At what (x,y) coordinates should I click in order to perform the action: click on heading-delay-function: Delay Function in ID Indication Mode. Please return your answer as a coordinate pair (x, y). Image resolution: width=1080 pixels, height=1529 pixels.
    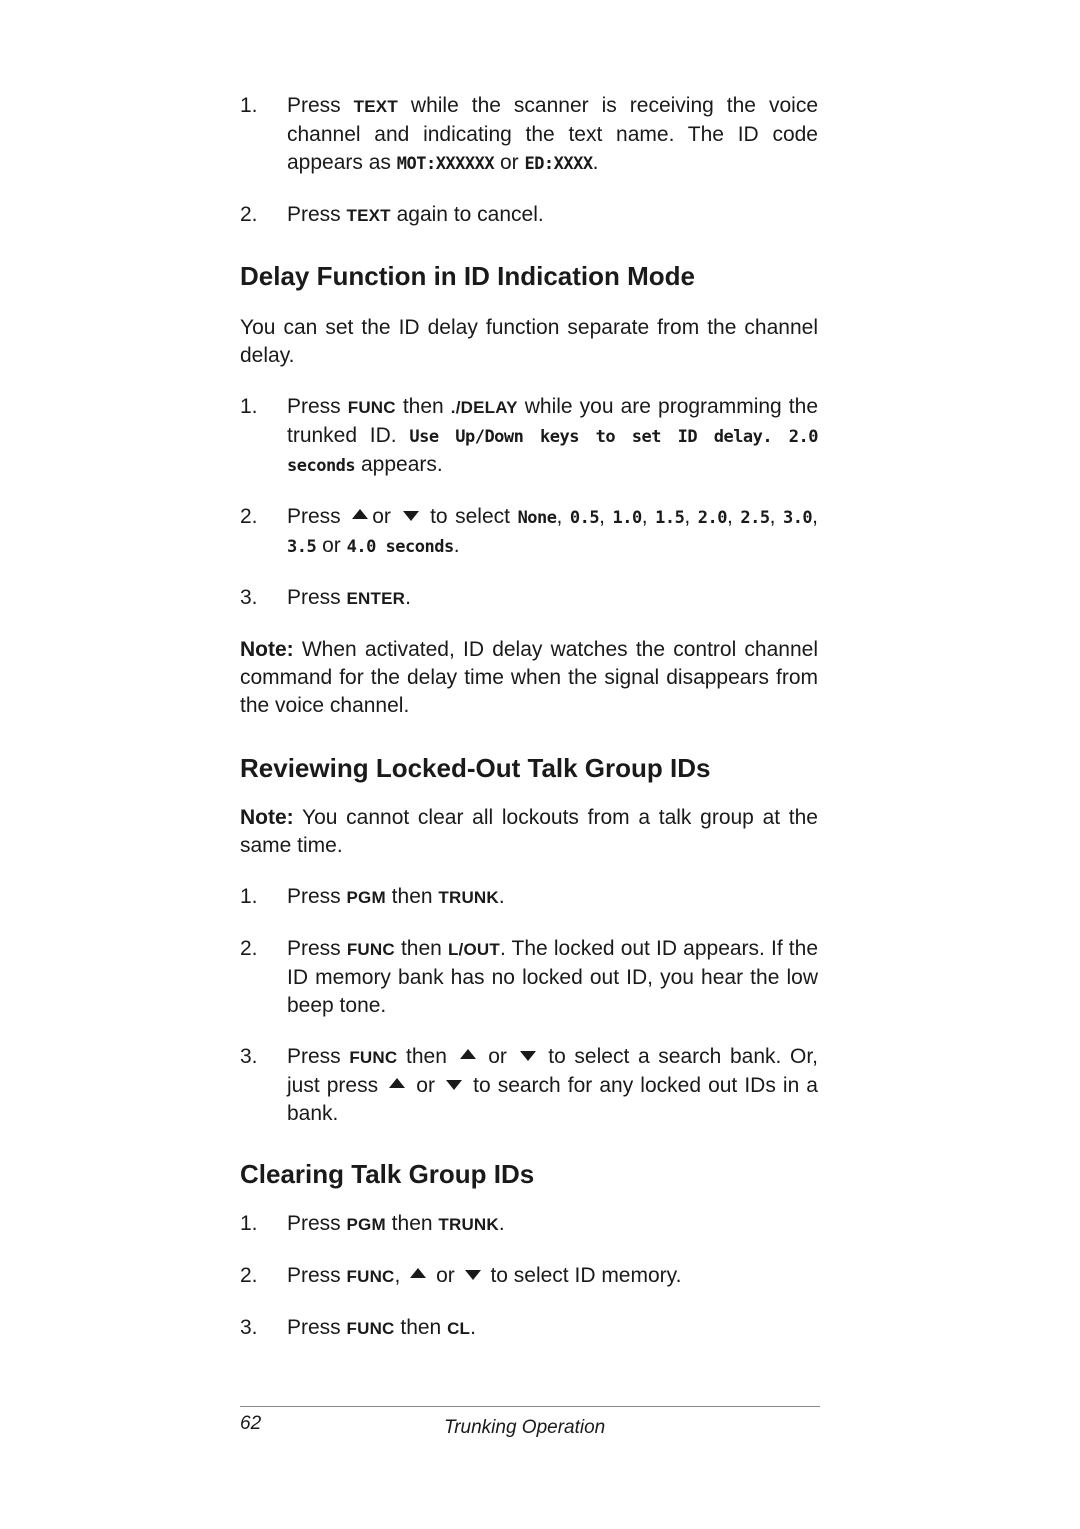
    Looking at the image, I should click on (468, 276).